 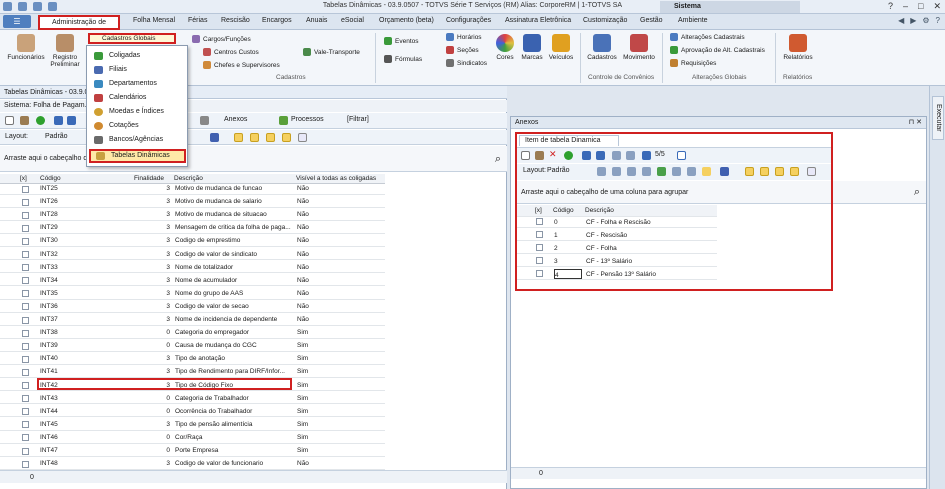 I want to click on table-row: INT30 3 Codigo de emprestimo Não, so click(x=192, y=242).